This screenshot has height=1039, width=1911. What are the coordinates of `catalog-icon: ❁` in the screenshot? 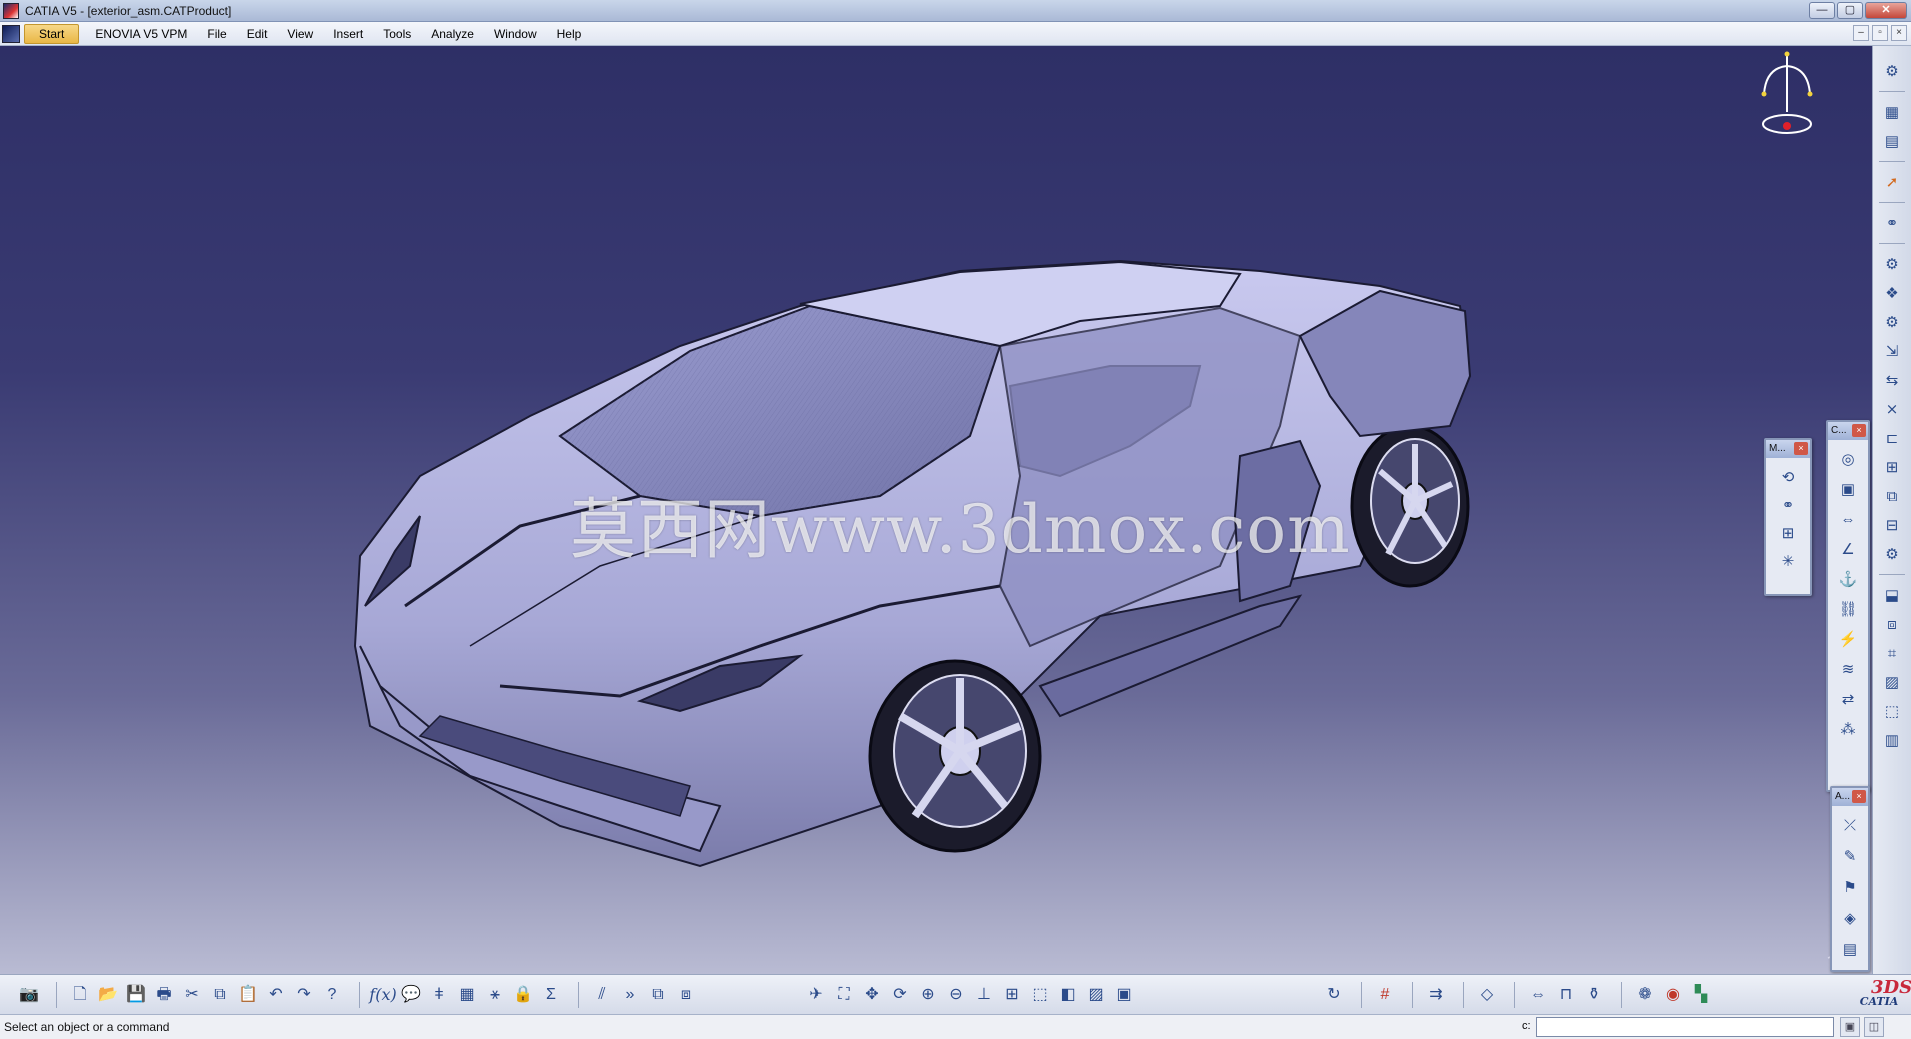 It's located at (1645, 995).